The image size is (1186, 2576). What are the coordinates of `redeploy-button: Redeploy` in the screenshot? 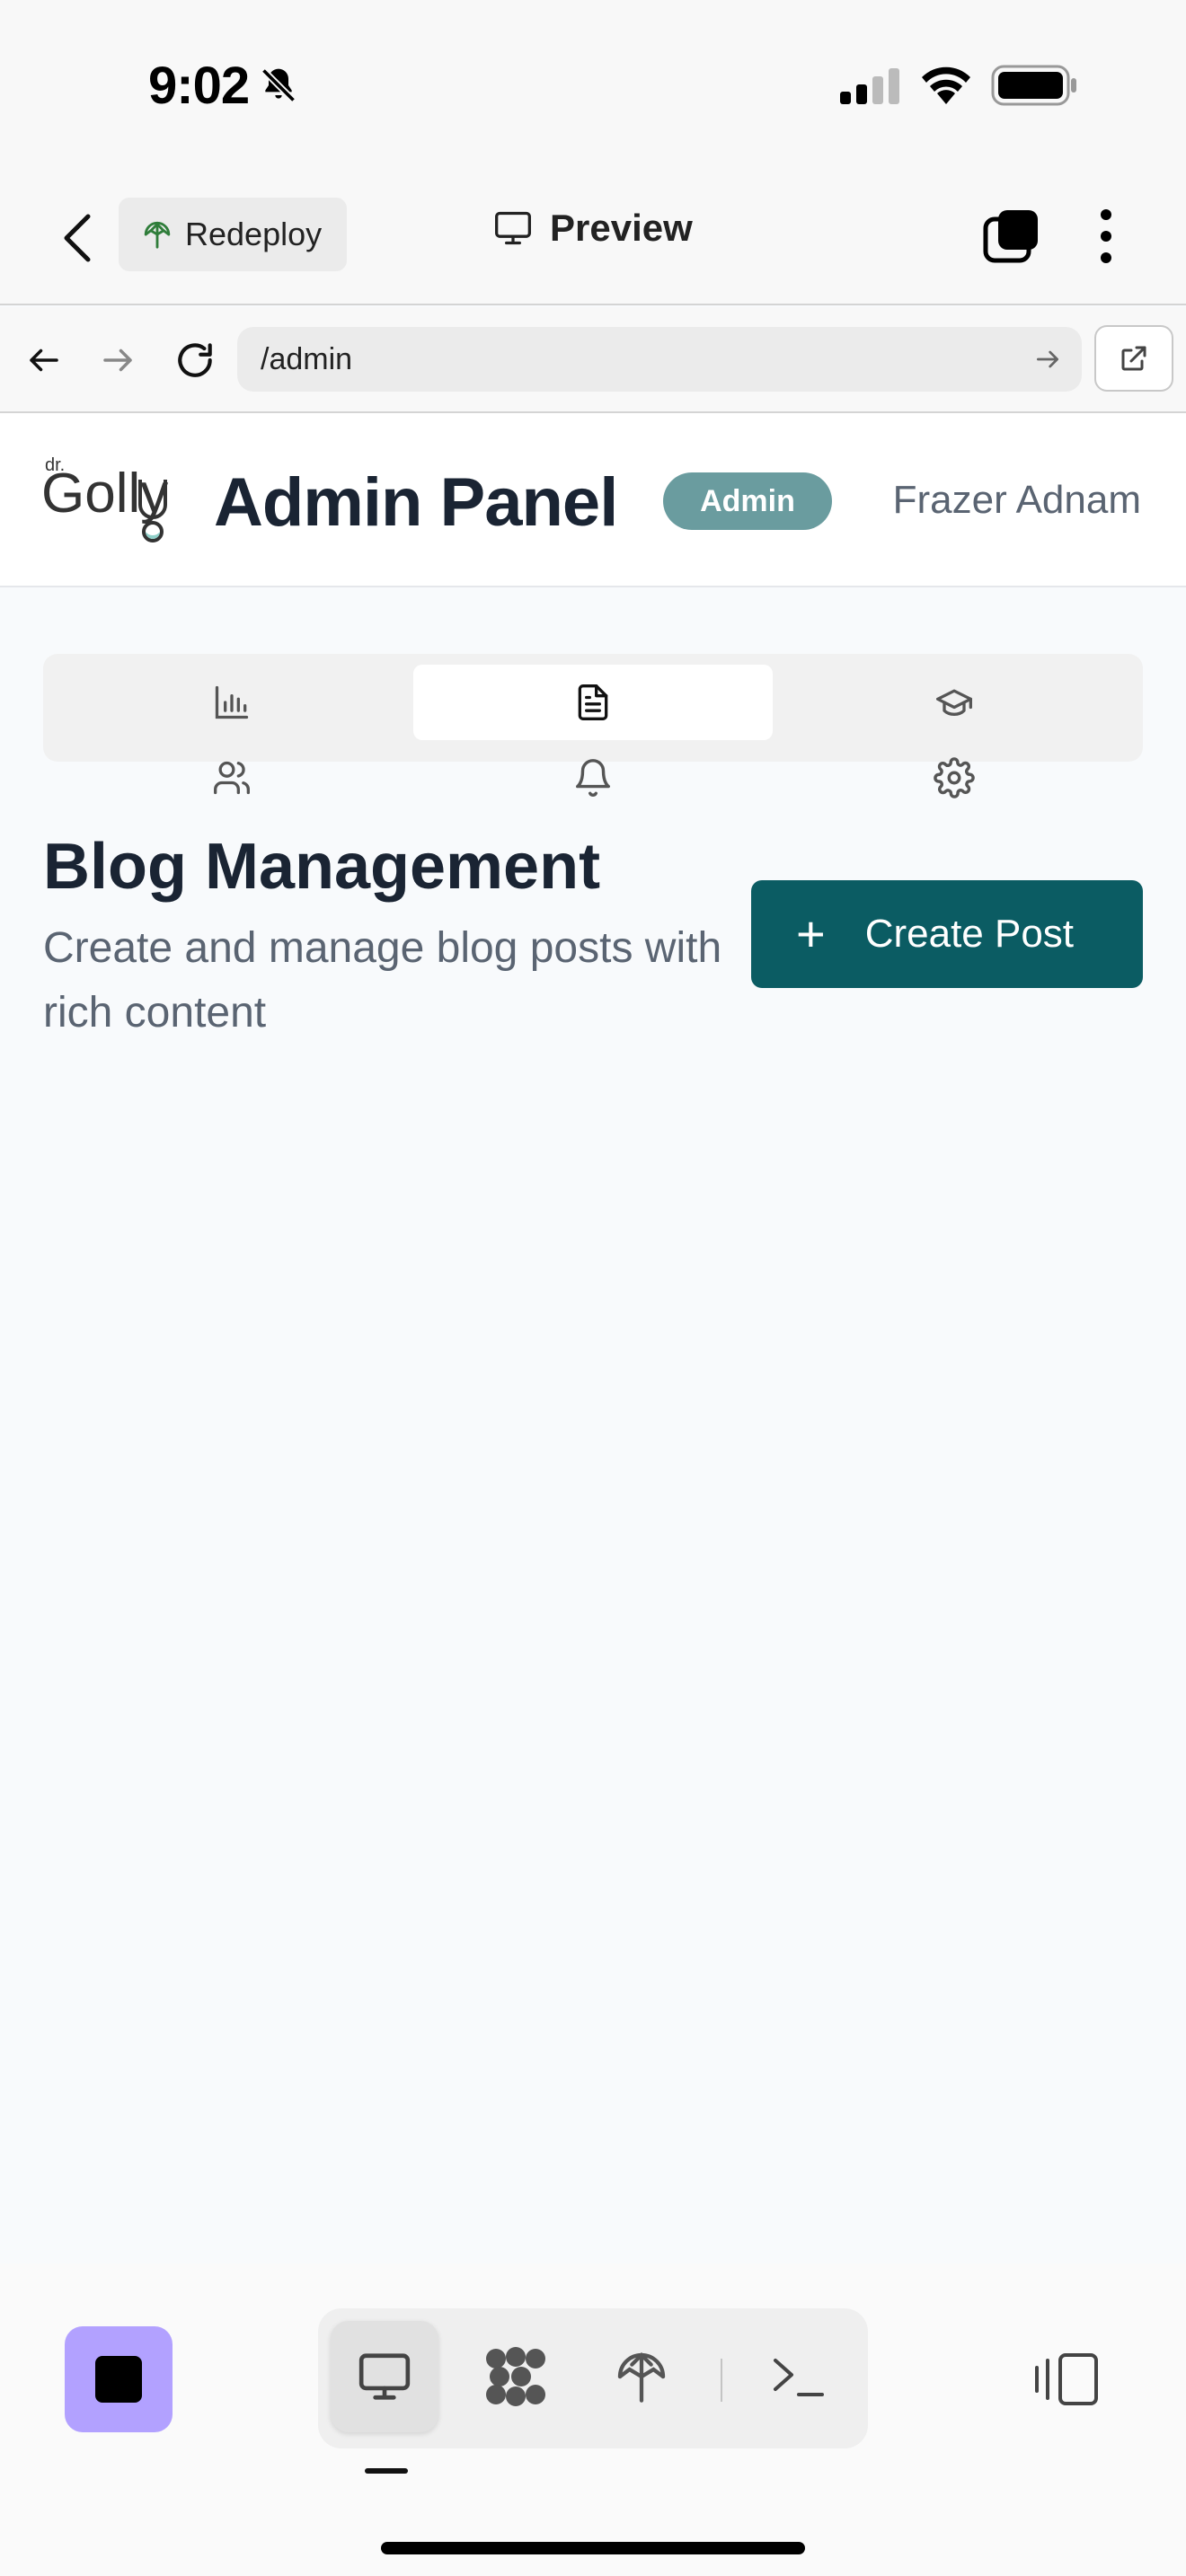 It's located at (233, 234).